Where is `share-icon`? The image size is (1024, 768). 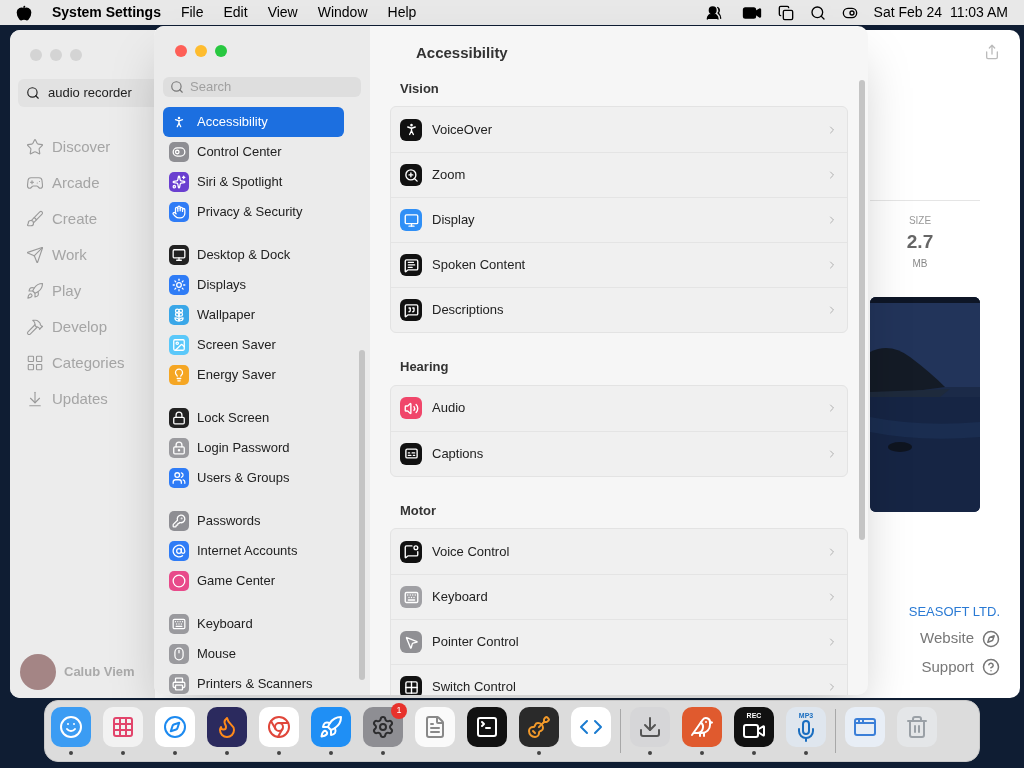
share-icon is located at coordinates (992, 52).